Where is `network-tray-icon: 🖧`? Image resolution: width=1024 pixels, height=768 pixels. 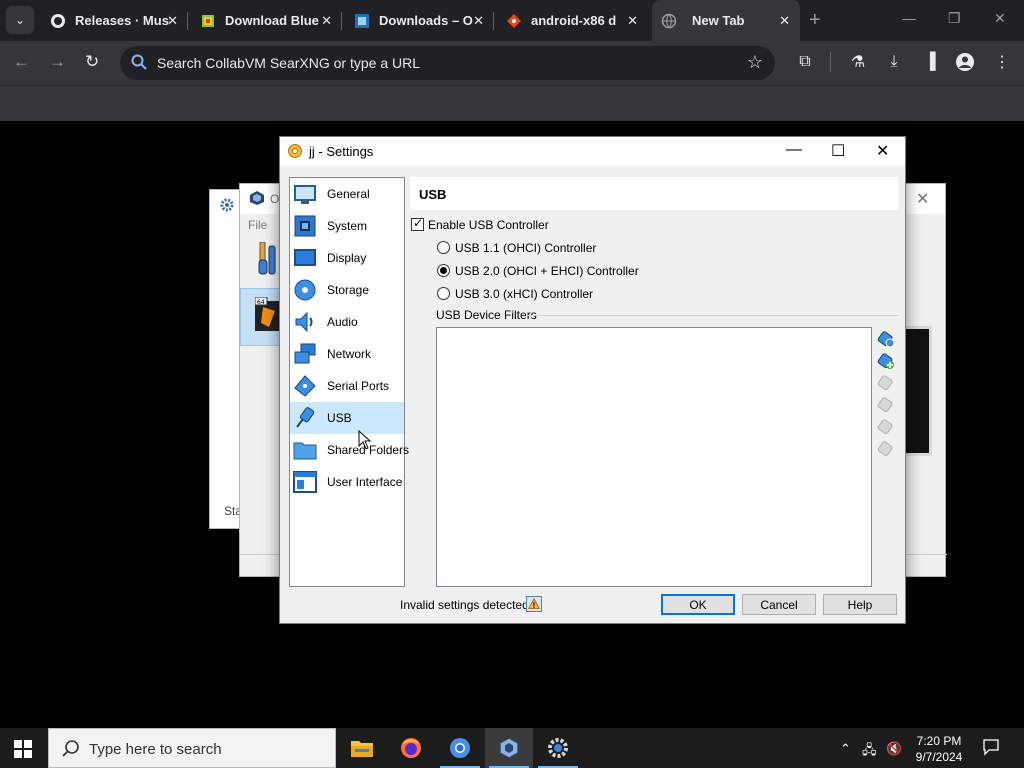
network-tray-icon: 🖧 is located at coordinates (869, 752).